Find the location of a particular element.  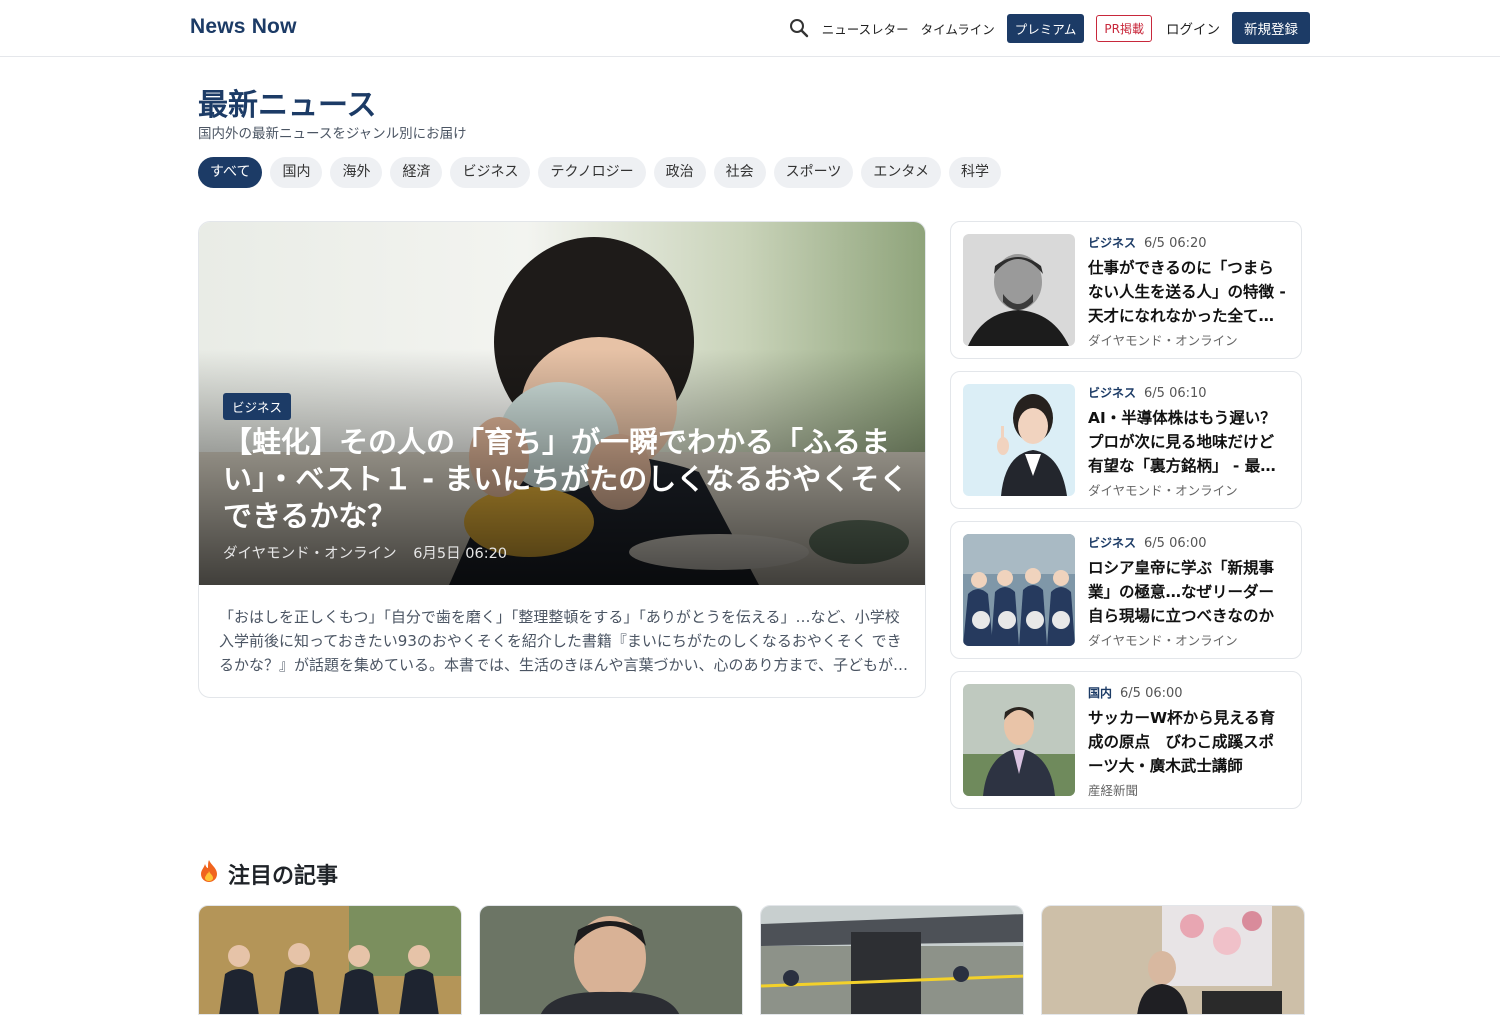

side-article-meta: ビジネス 6/5 06:20 is located at coordinates (1188, 243).